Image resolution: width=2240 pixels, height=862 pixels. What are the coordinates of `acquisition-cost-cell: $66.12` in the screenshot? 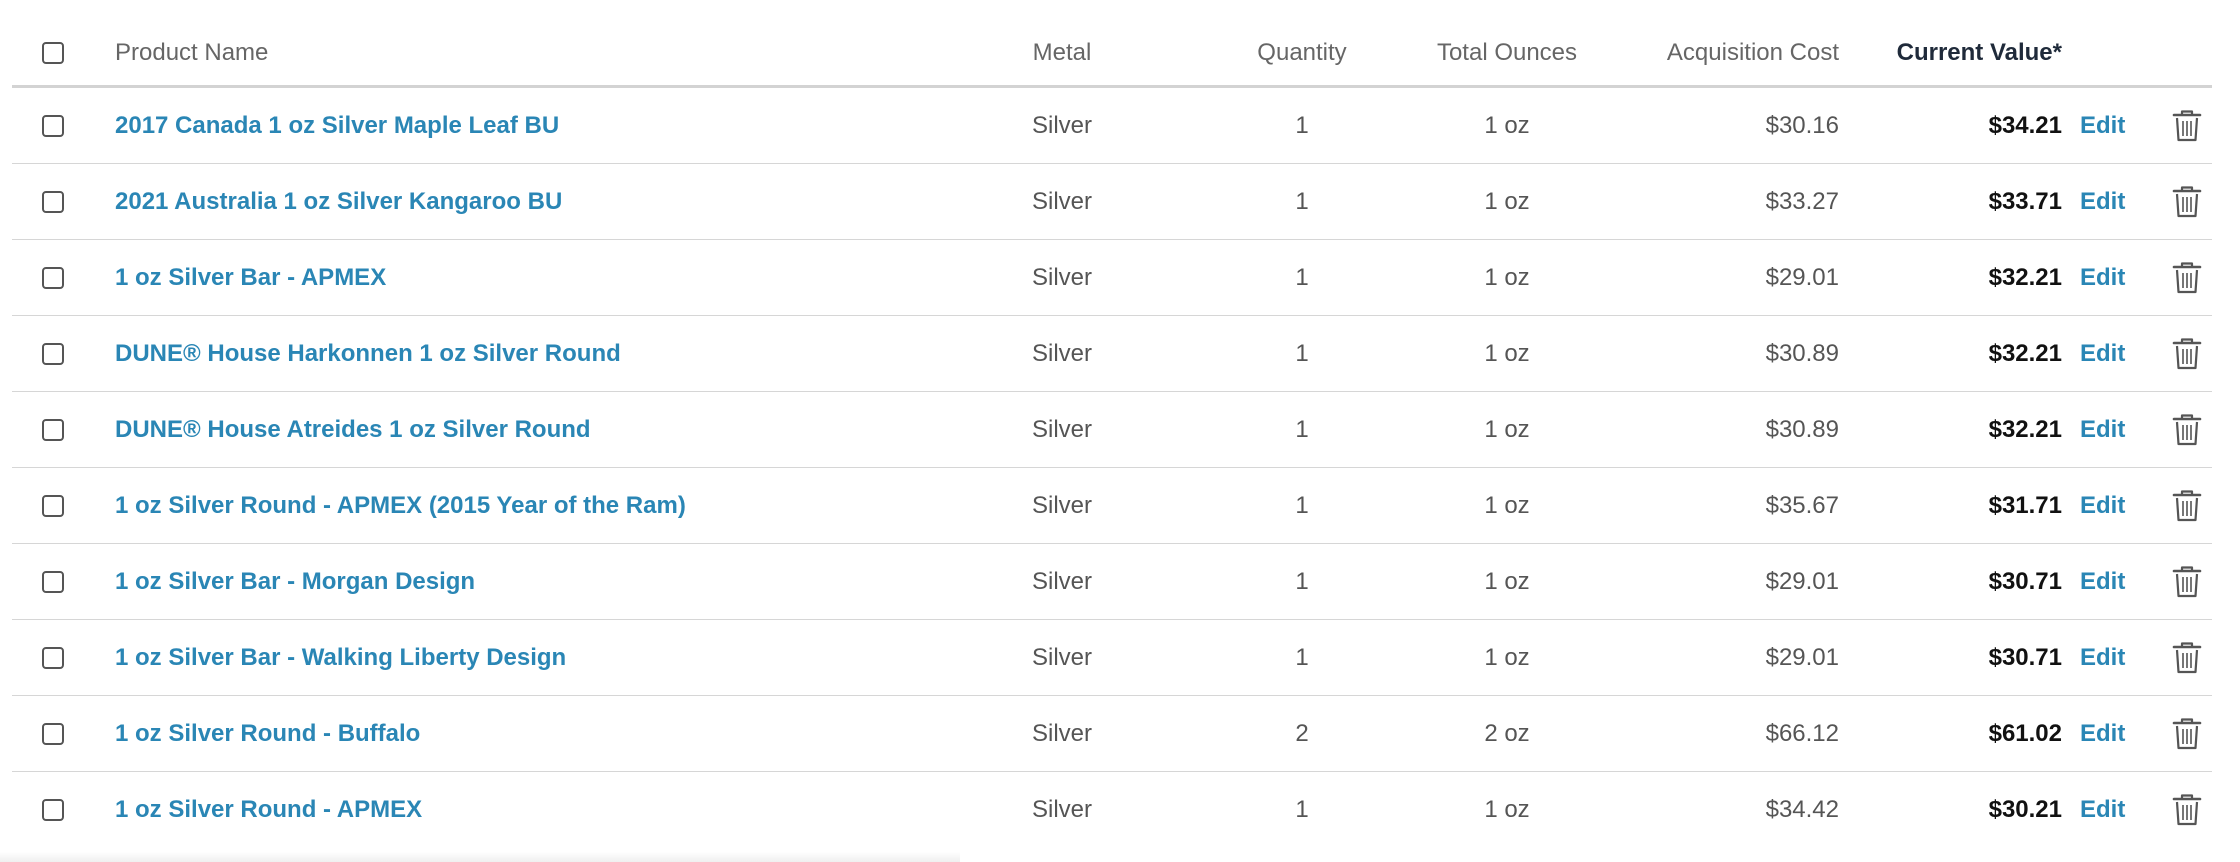 It's located at (1802, 733).